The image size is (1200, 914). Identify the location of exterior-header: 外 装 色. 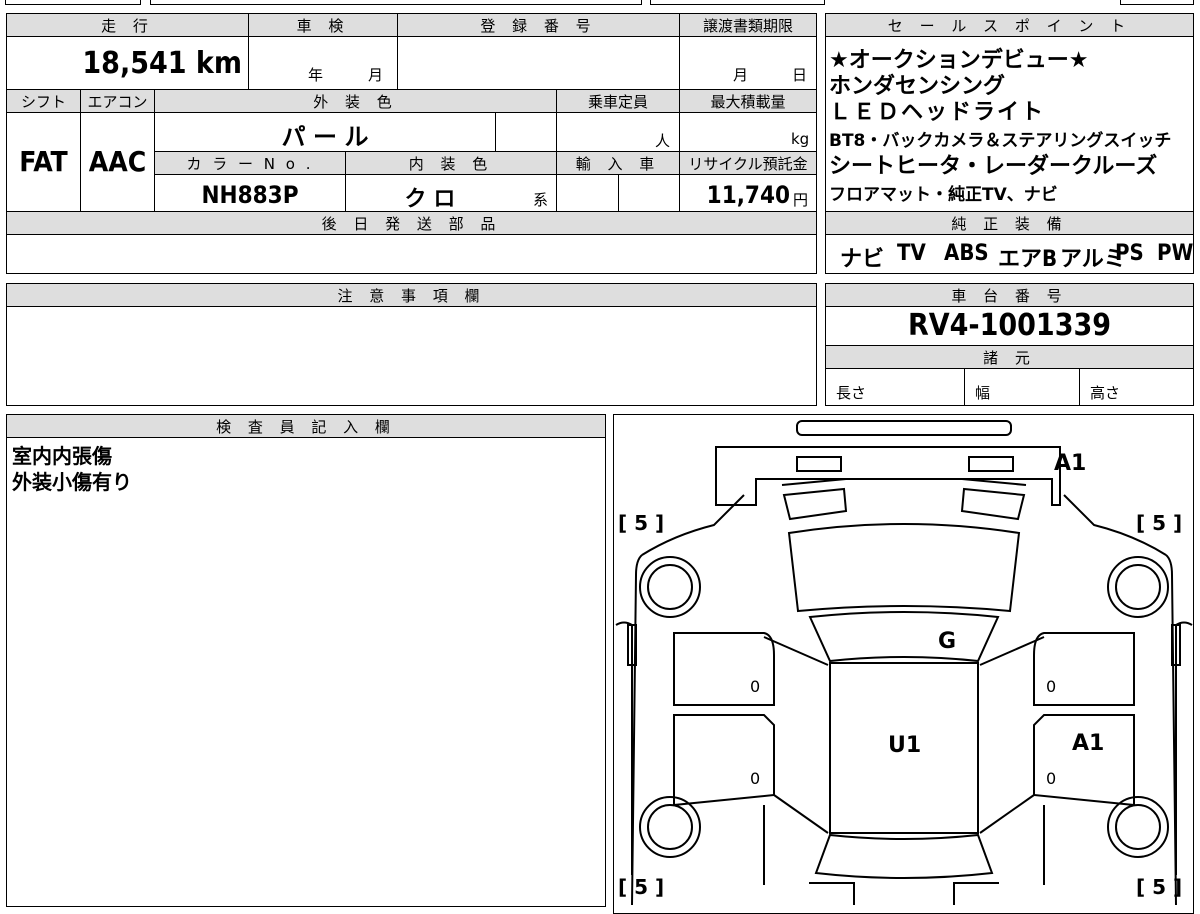
(355, 101).